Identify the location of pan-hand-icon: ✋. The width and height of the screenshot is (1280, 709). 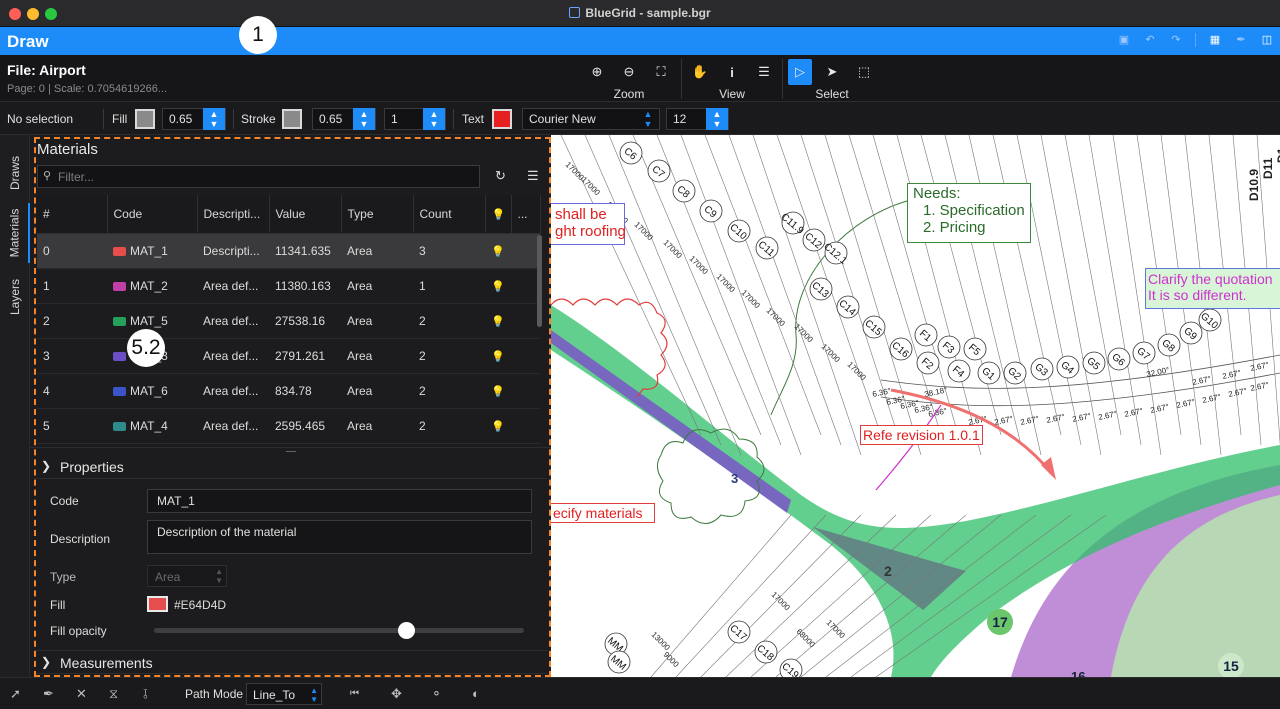
(700, 72).